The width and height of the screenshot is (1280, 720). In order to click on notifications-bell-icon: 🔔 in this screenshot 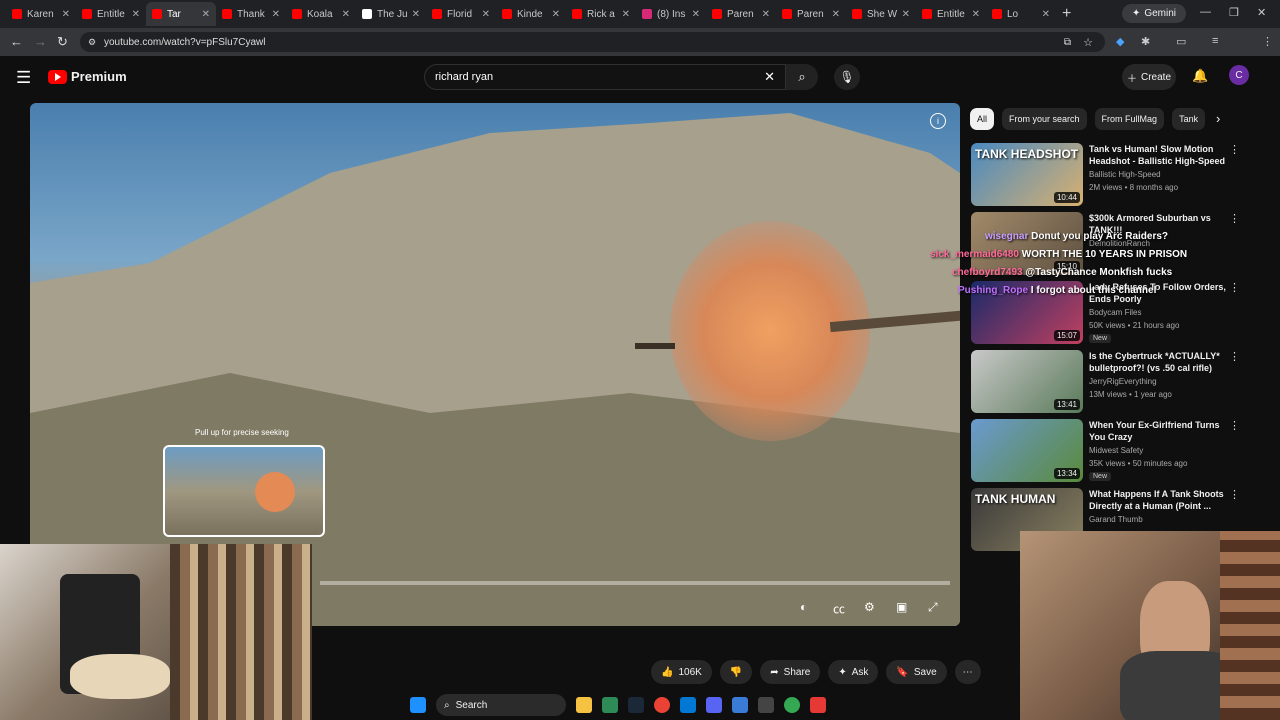, I will do `click(1200, 76)`.